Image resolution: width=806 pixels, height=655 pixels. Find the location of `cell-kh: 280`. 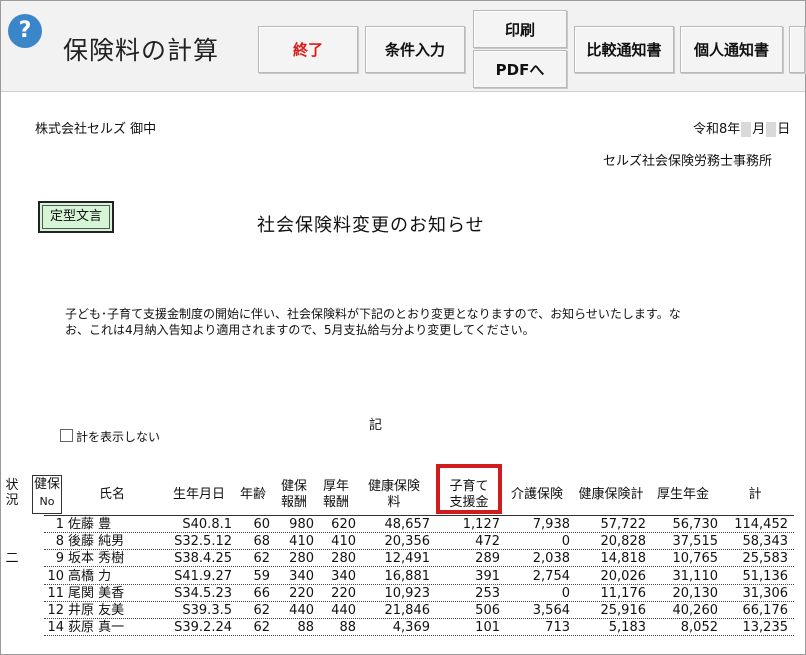

cell-kh: 280 is located at coordinates (301, 559).